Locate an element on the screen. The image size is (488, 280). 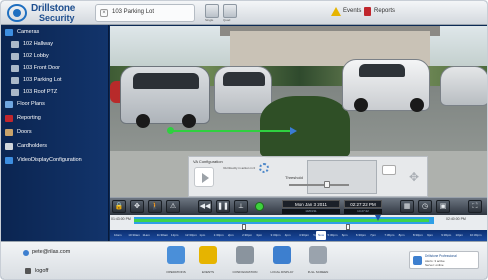
timeline-tick-label: 7pm is located at coordinates (373, 235).